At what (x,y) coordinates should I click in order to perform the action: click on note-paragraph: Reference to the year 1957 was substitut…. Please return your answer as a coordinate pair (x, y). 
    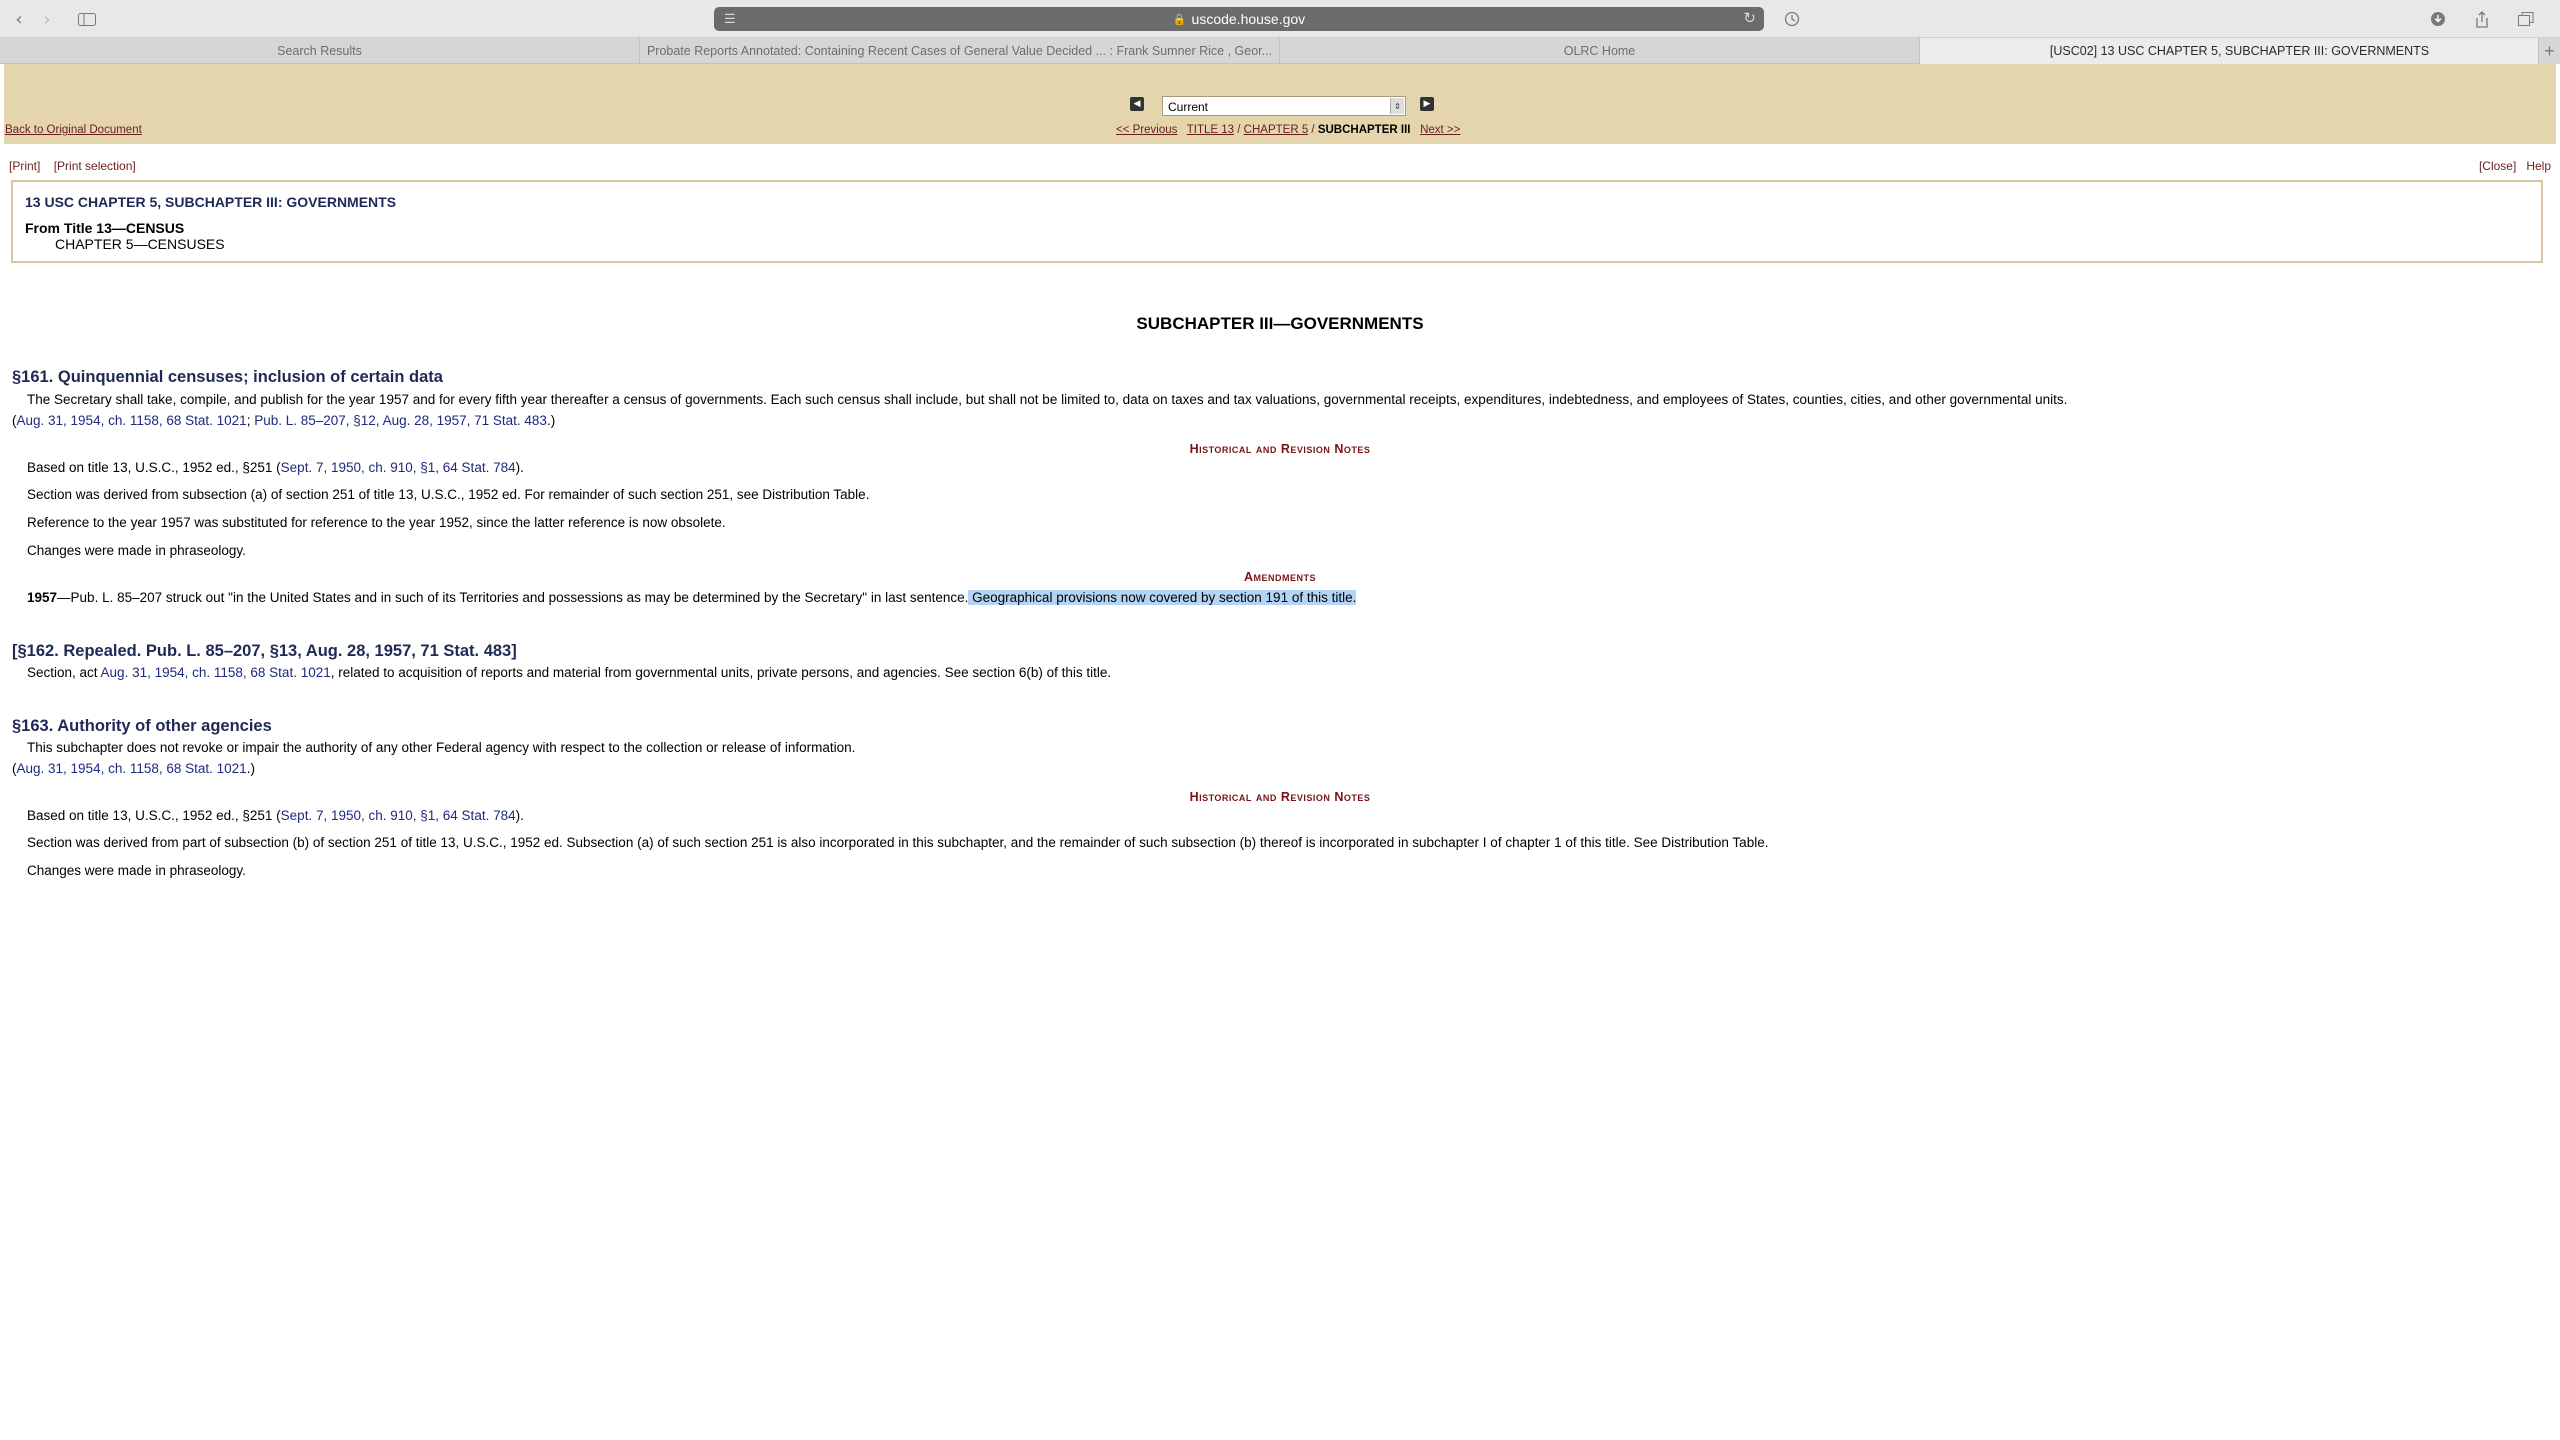
    Looking at the image, I should click on (376, 522).